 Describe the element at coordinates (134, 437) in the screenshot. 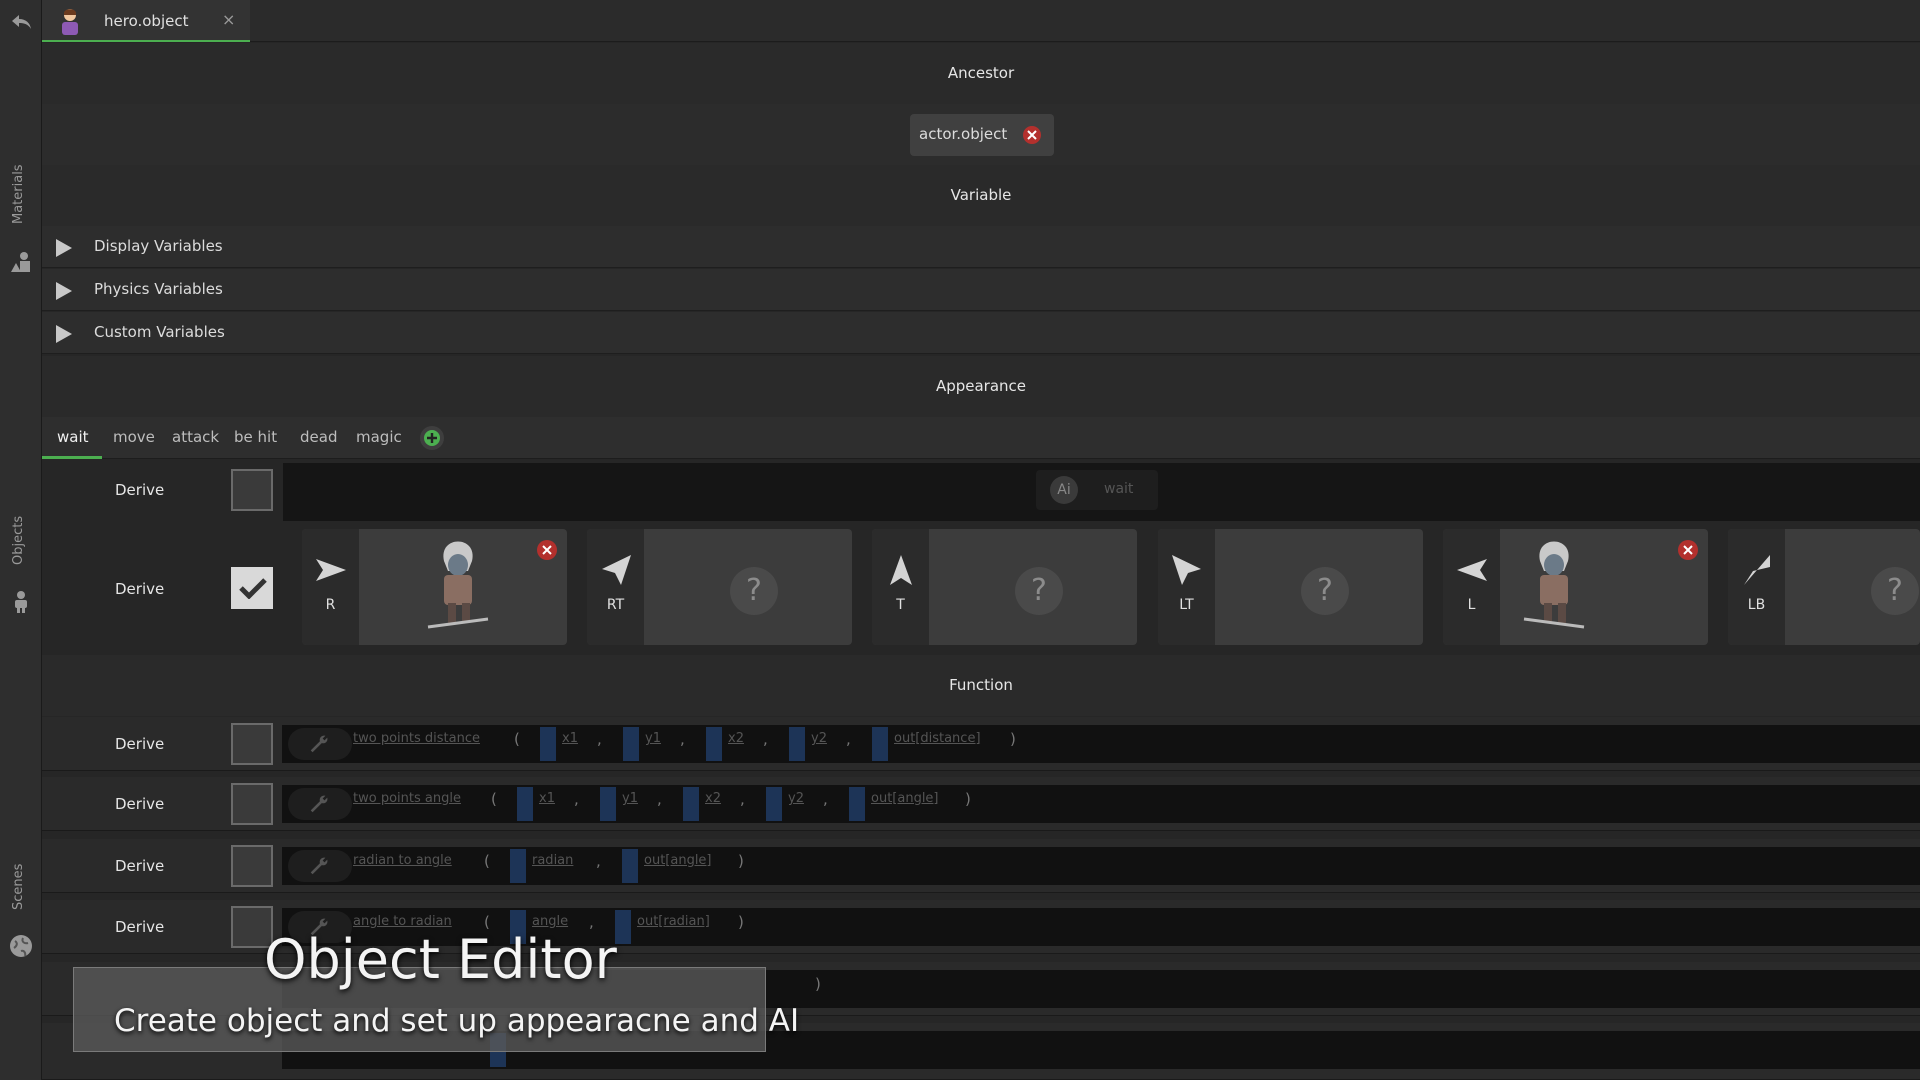

I see `tab-move: move` at that location.